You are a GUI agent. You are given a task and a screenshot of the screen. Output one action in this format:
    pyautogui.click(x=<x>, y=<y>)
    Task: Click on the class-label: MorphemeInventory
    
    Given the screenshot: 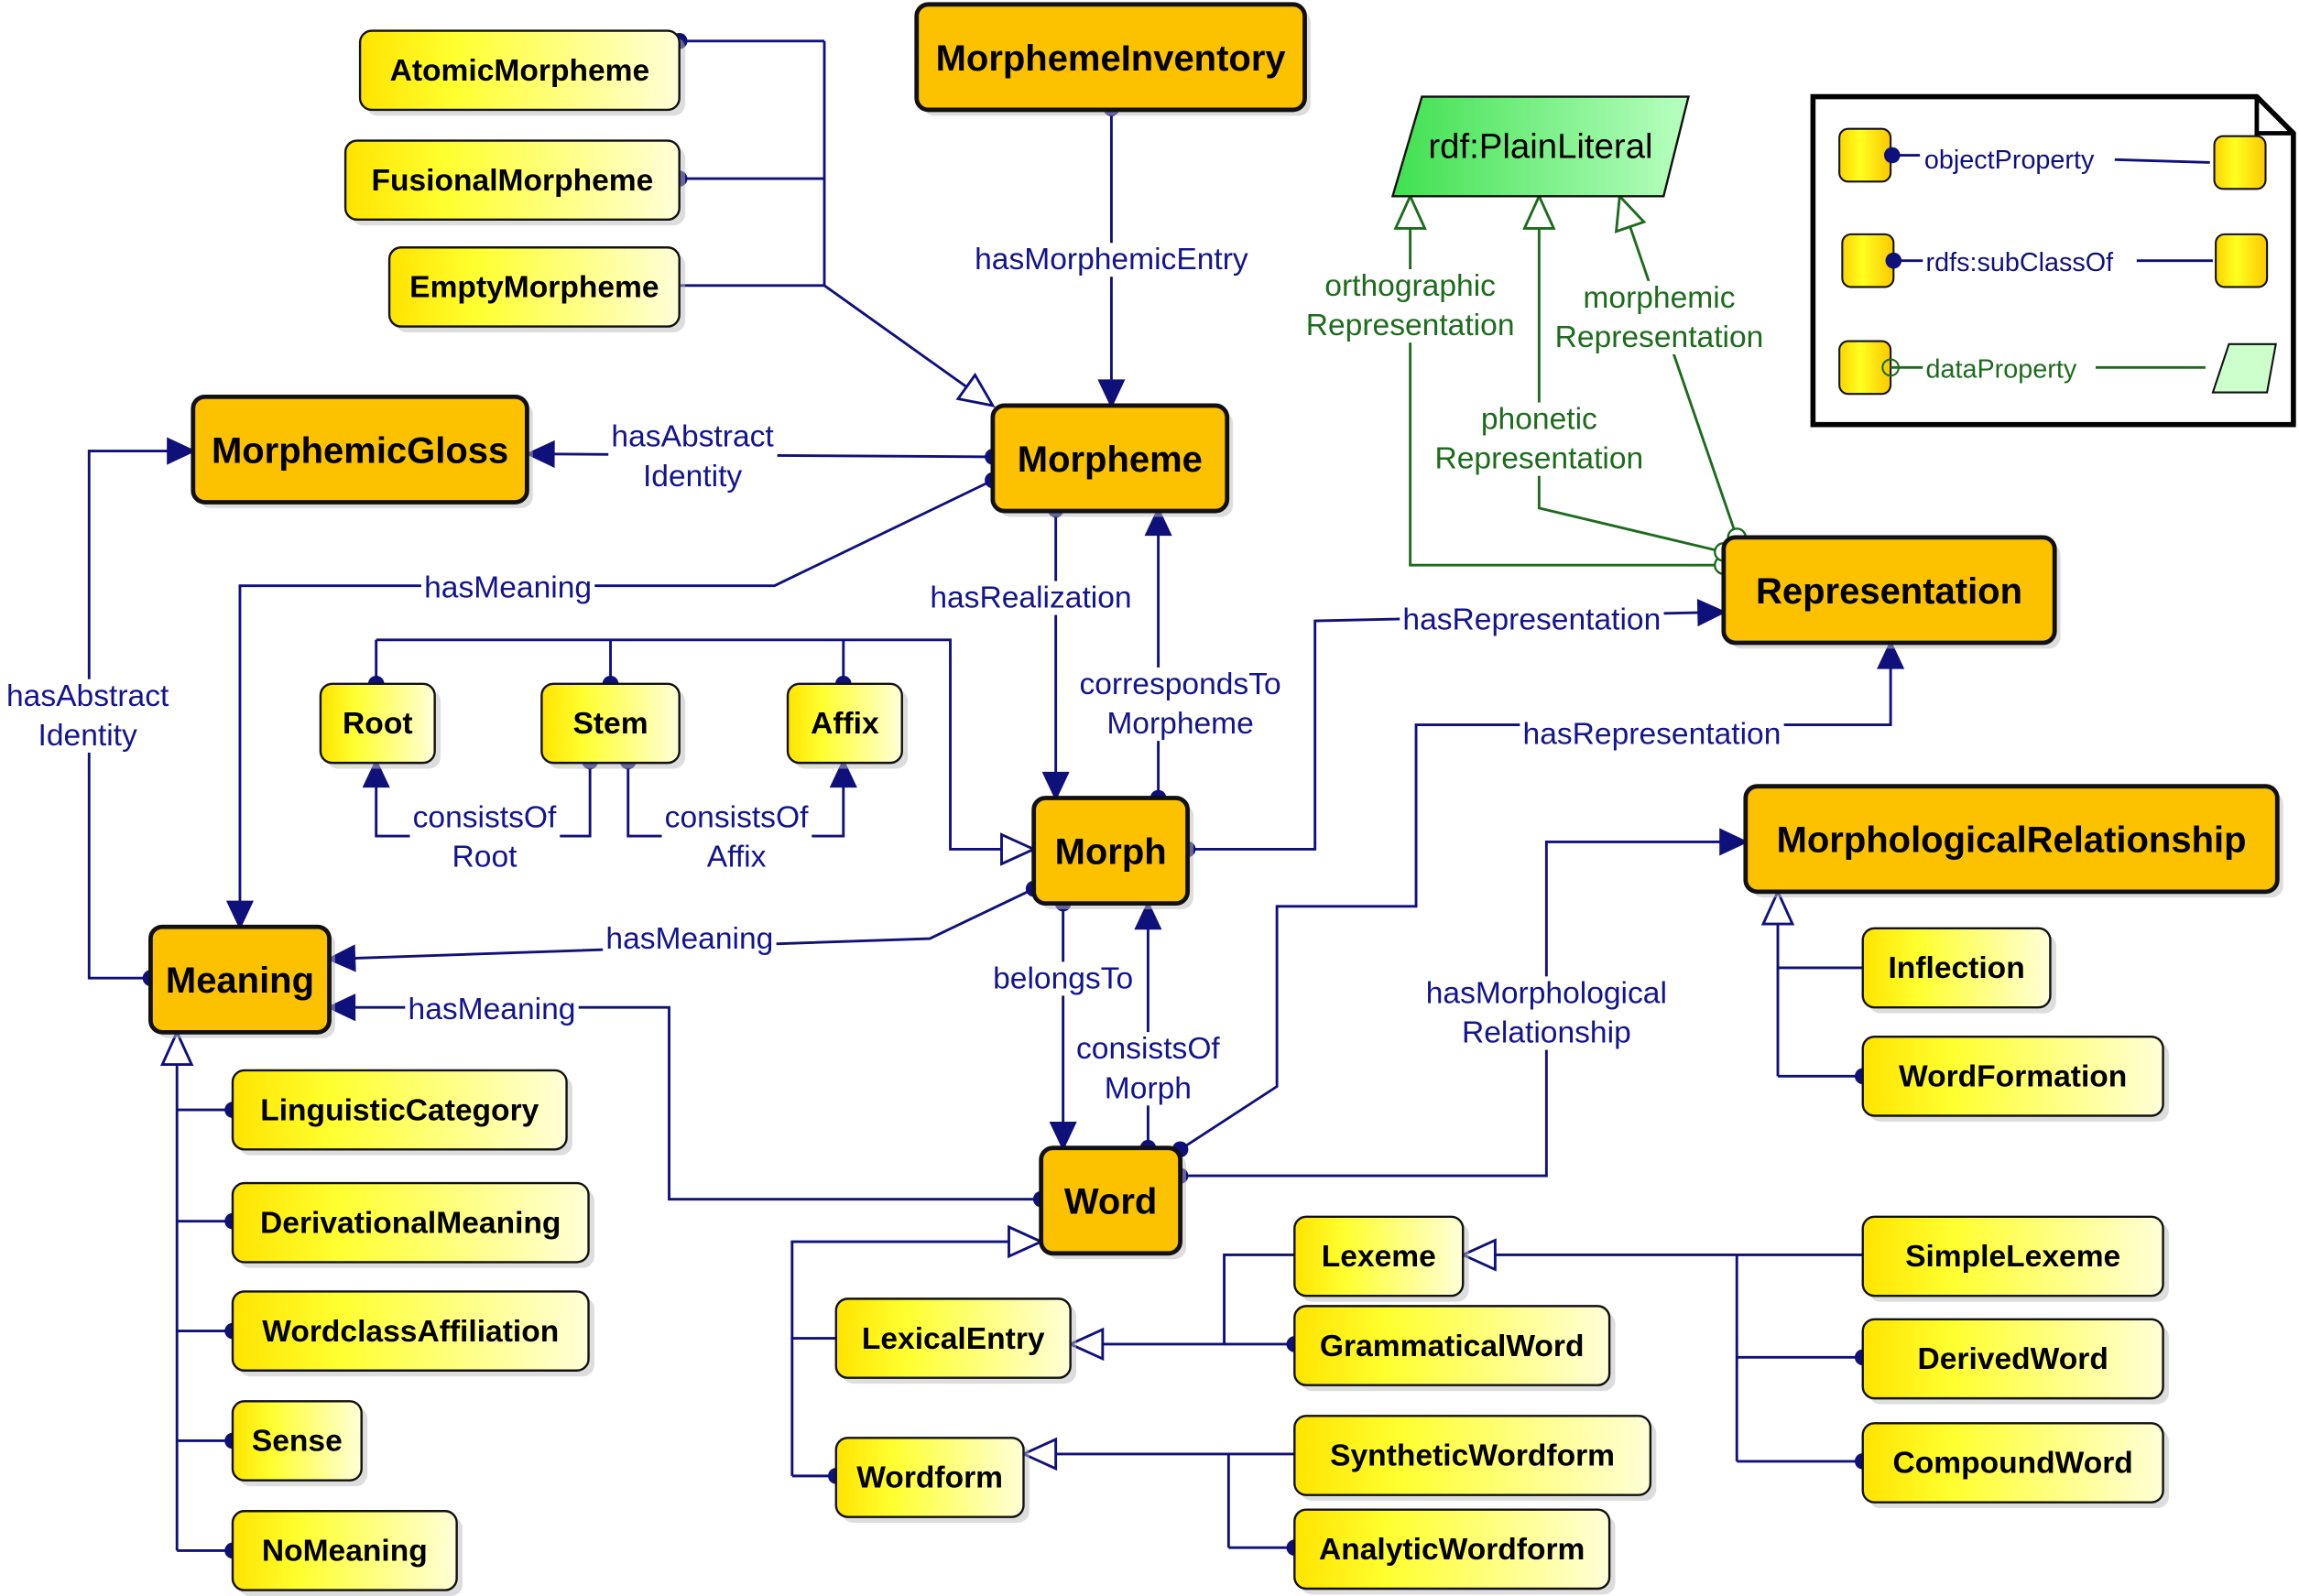 What is the action you would take?
    pyautogui.click(x=1111, y=58)
    